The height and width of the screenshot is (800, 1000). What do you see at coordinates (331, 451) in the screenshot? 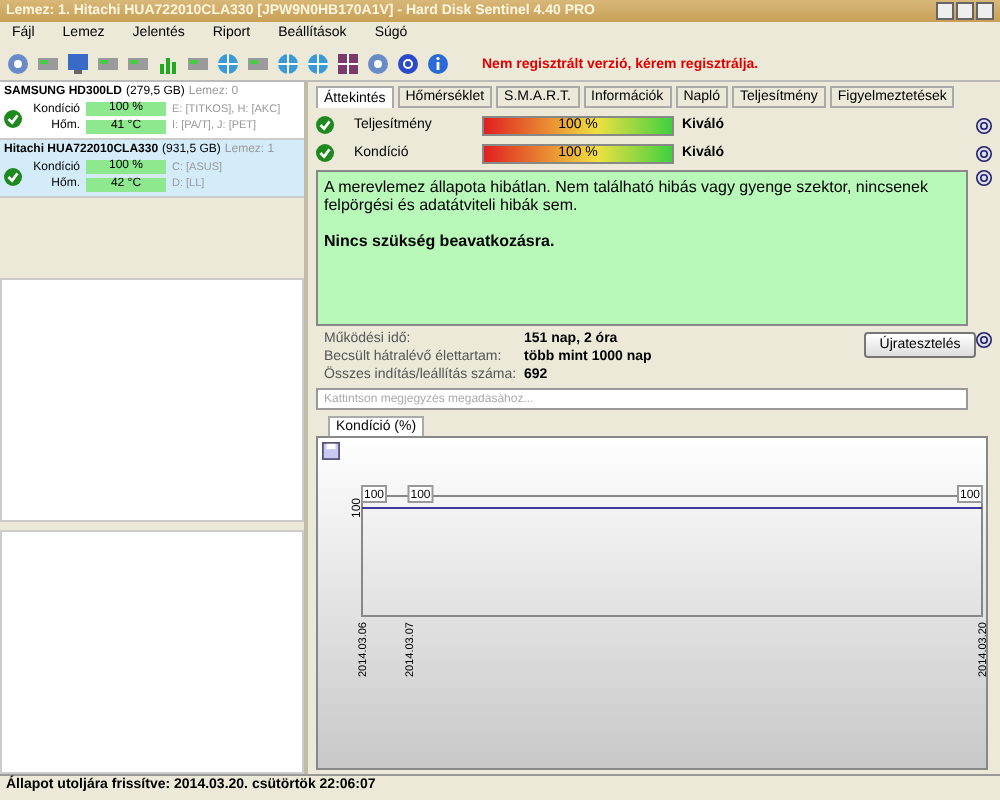
I see `save-icon` at bounding box center [331, 451].